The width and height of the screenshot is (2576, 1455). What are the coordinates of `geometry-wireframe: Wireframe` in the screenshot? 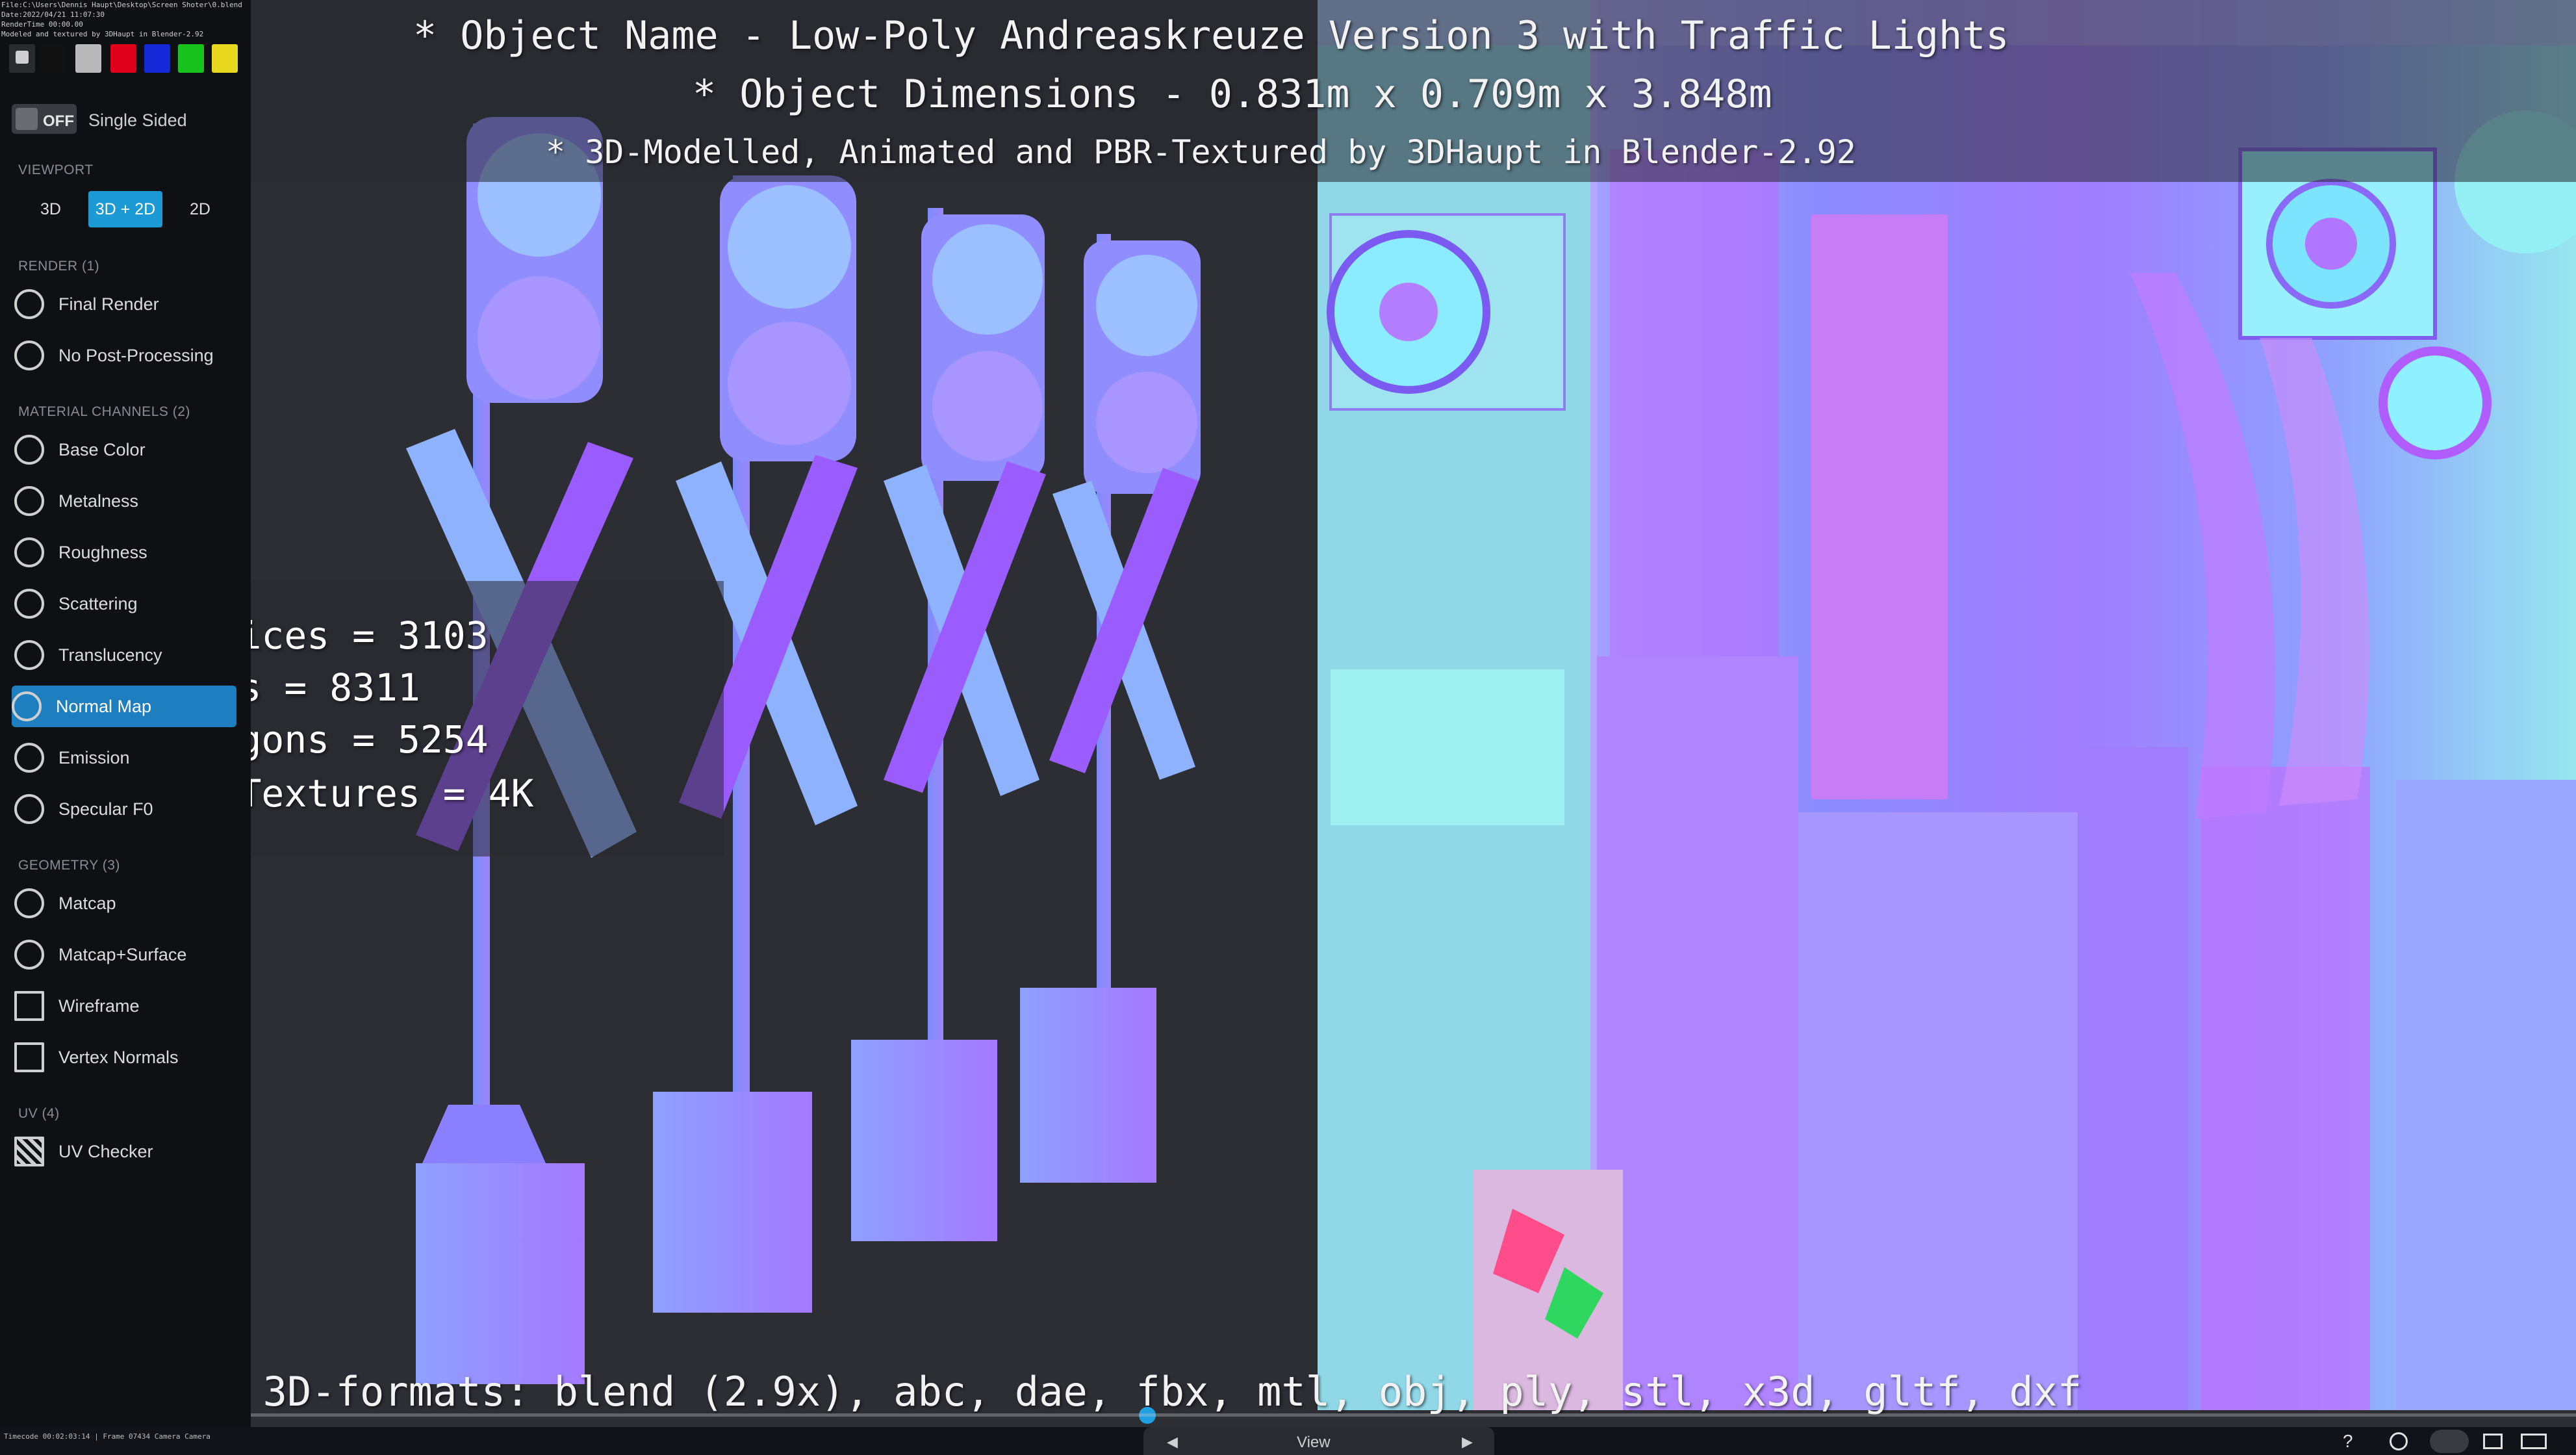 It's located at (124, 1006).